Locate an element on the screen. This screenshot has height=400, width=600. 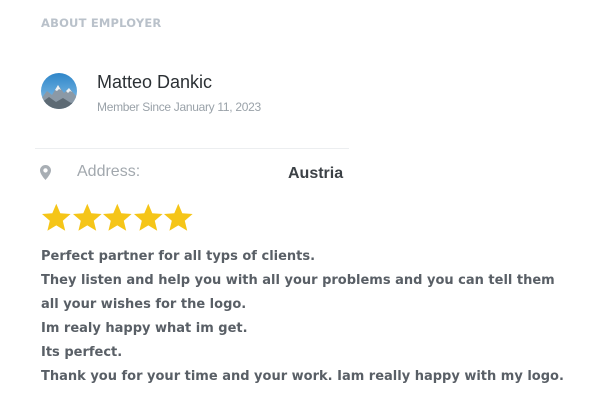
avatar-image is located at coordinates (59, 91).